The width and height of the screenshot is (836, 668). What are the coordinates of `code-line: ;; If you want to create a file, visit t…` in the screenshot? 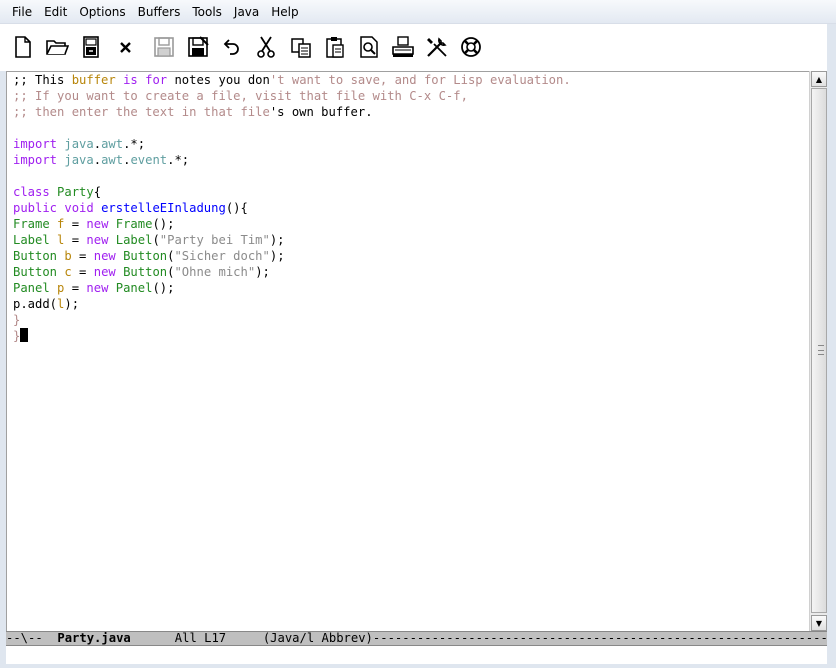 It's located at (292, 96).